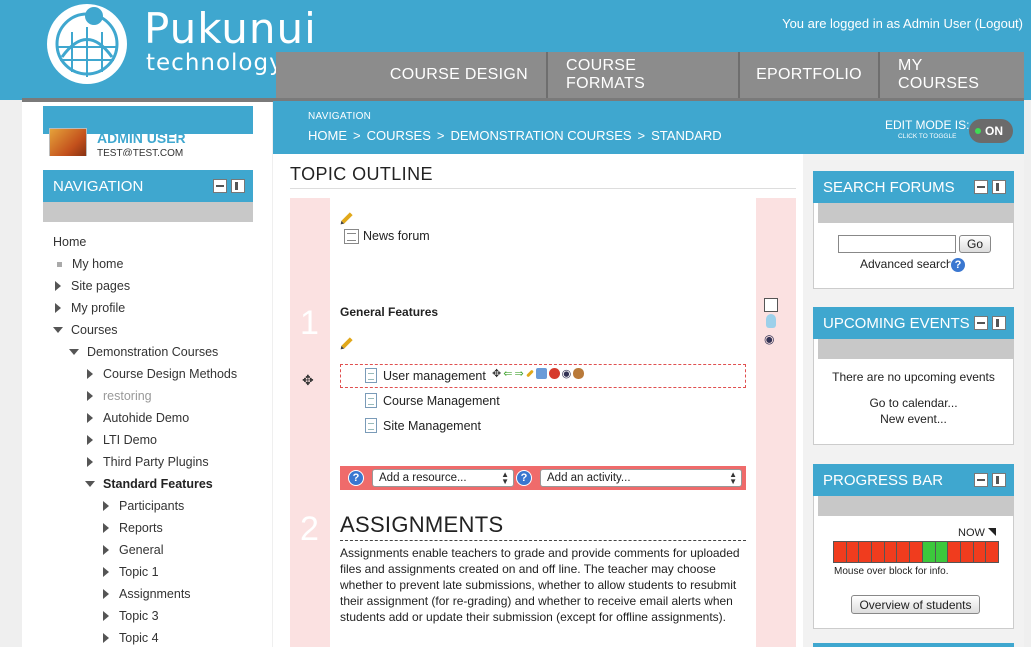 The height and width of the screenshot is (647, 1031). What do you see at coordinates (85, 330) in the screenshot?
I see `nav-item-courses: Courses` at bounding box center [85, 330].